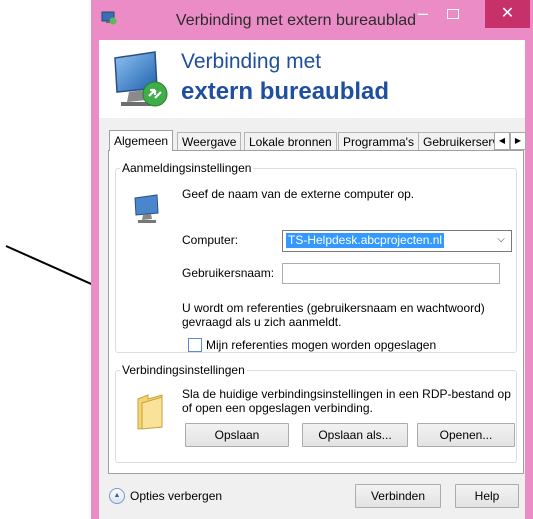 The width and height of the screenshot is (533, 519). What do you see at coordinates (150, 412) in the screenshot?
I see `folder-icon` at bounding box center [150, 412].